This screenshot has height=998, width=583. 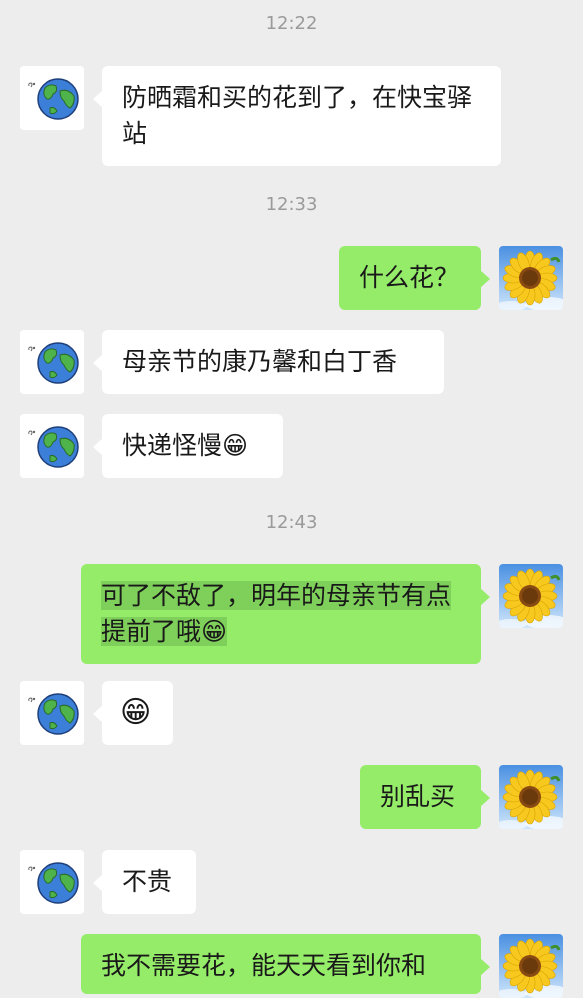 I want to click on outgoing-message-bubble: 别乱买, so click(x=425, y=797).